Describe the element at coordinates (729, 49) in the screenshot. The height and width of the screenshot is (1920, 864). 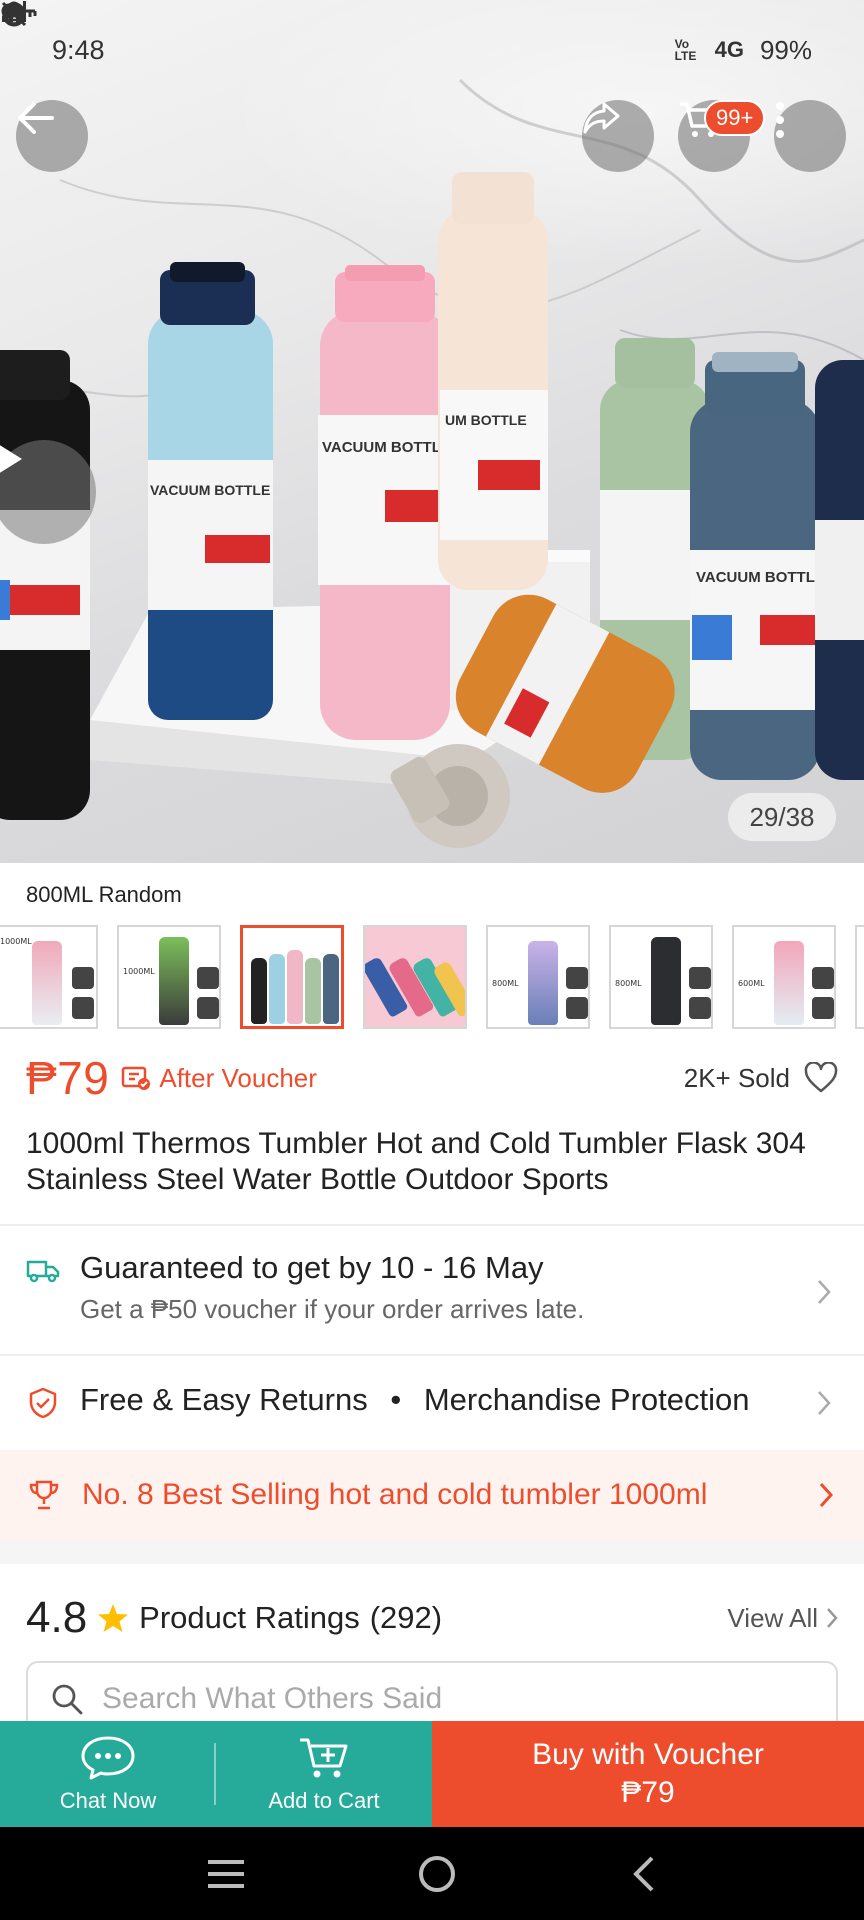
I see `network-indicator: 4G` at that location.